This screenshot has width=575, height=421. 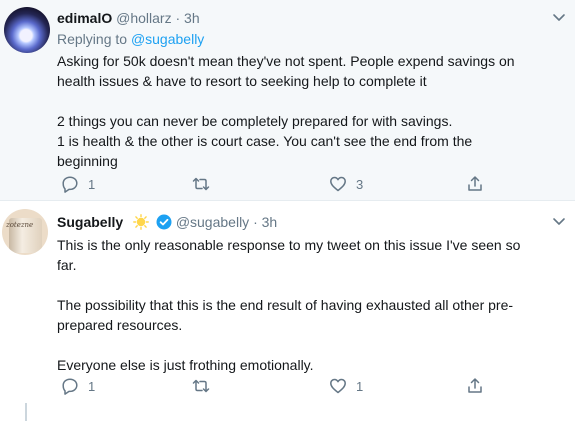 What do you see at coordinates (25, 232) in the screenshot?
I see `avatar: zotezne` at bounding box center [25, 232].